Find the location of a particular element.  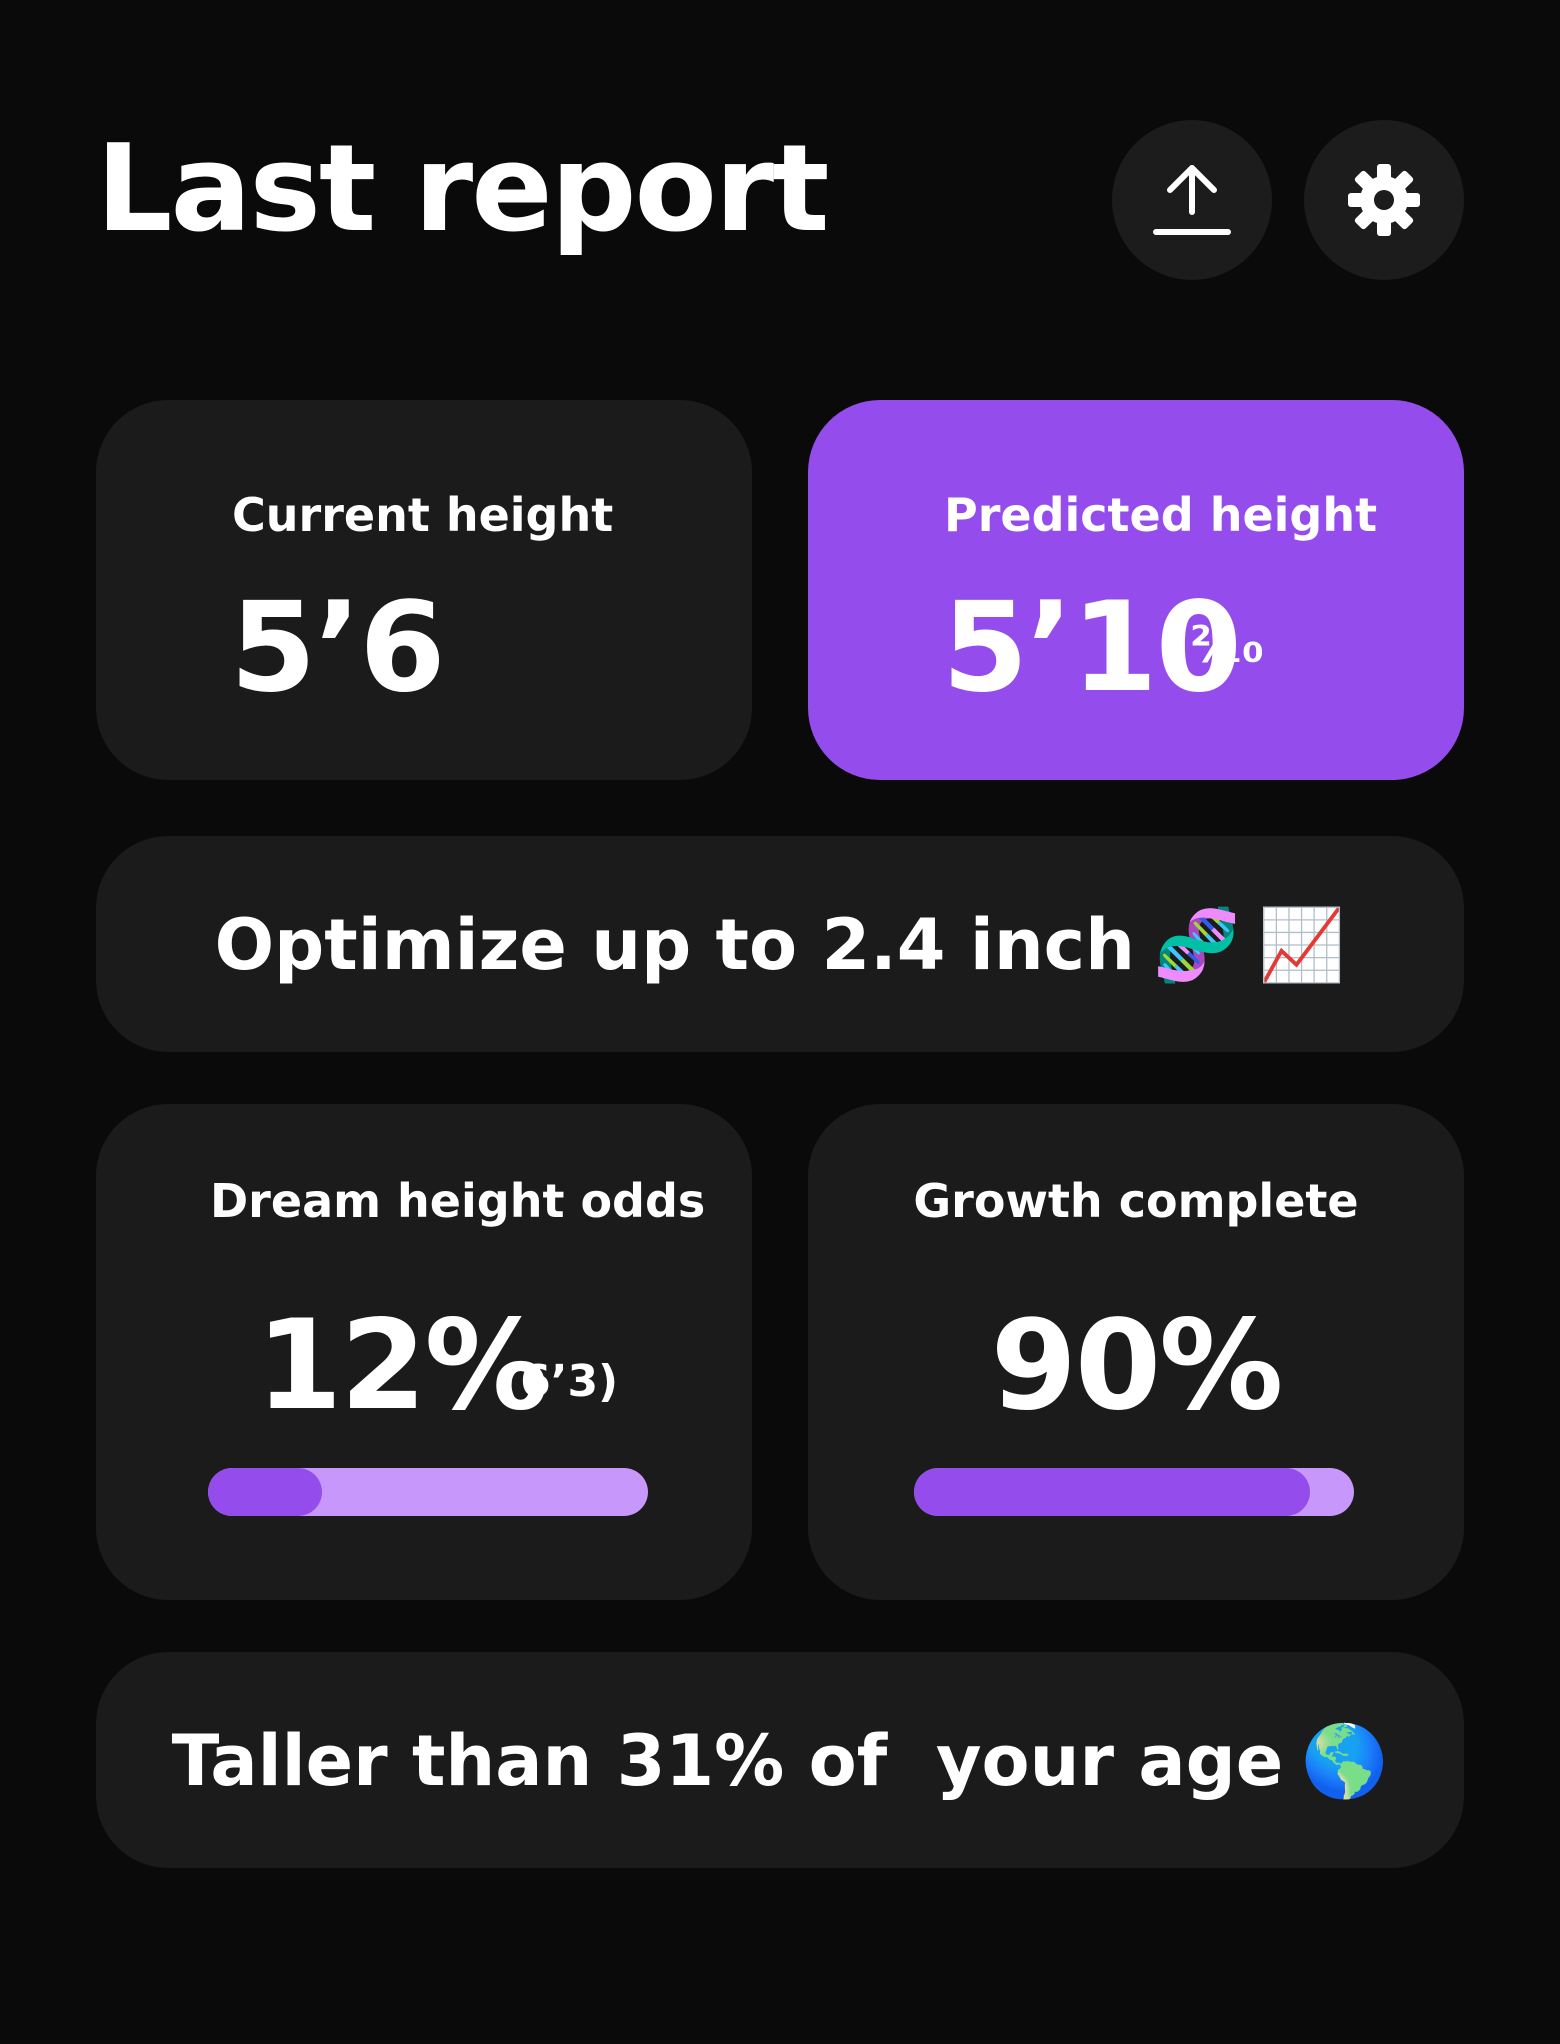

page-title: Last report is located at coordinates (462, 189).